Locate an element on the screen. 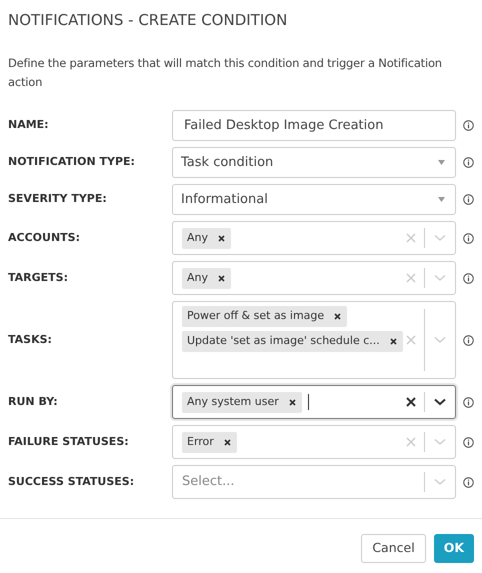  tag-chip: Power off & set as image is located at coordinates (265, 316).